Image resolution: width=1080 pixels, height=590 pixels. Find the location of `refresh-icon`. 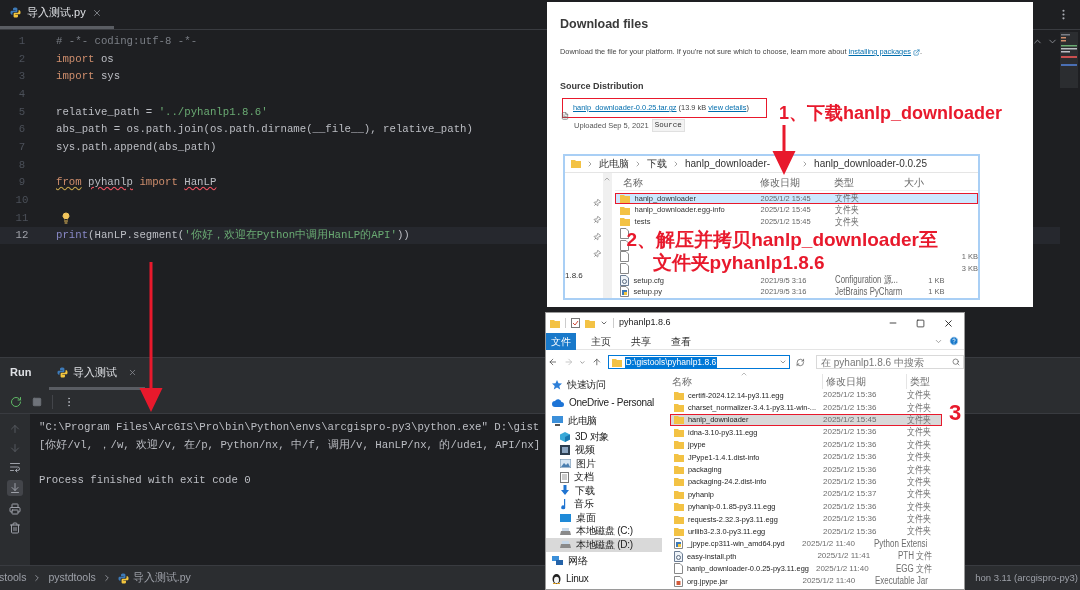

refresh-icon is located at coordinates (800, 362).